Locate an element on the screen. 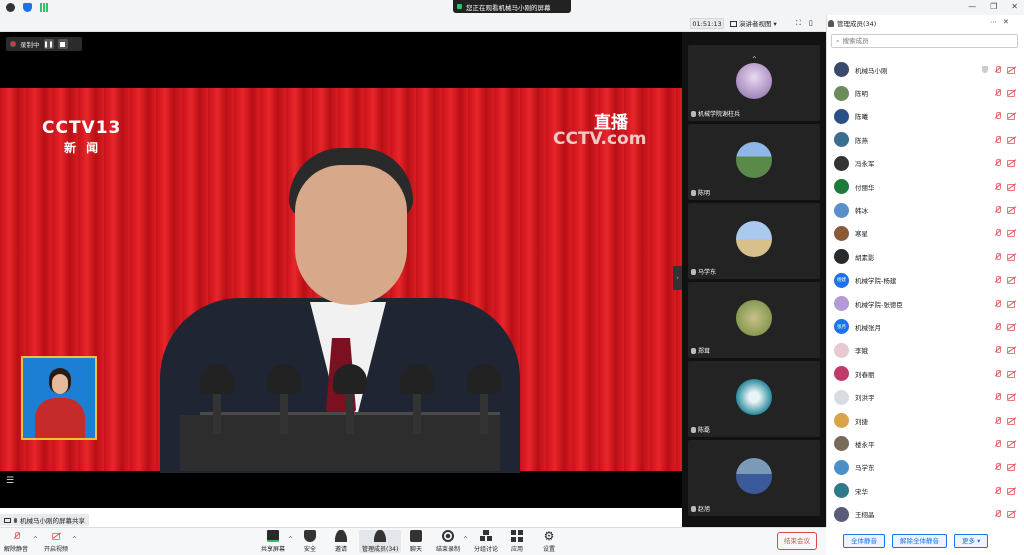 This screenshot has height=555, width=1024. info-icon is located at coordinates (10, 7).